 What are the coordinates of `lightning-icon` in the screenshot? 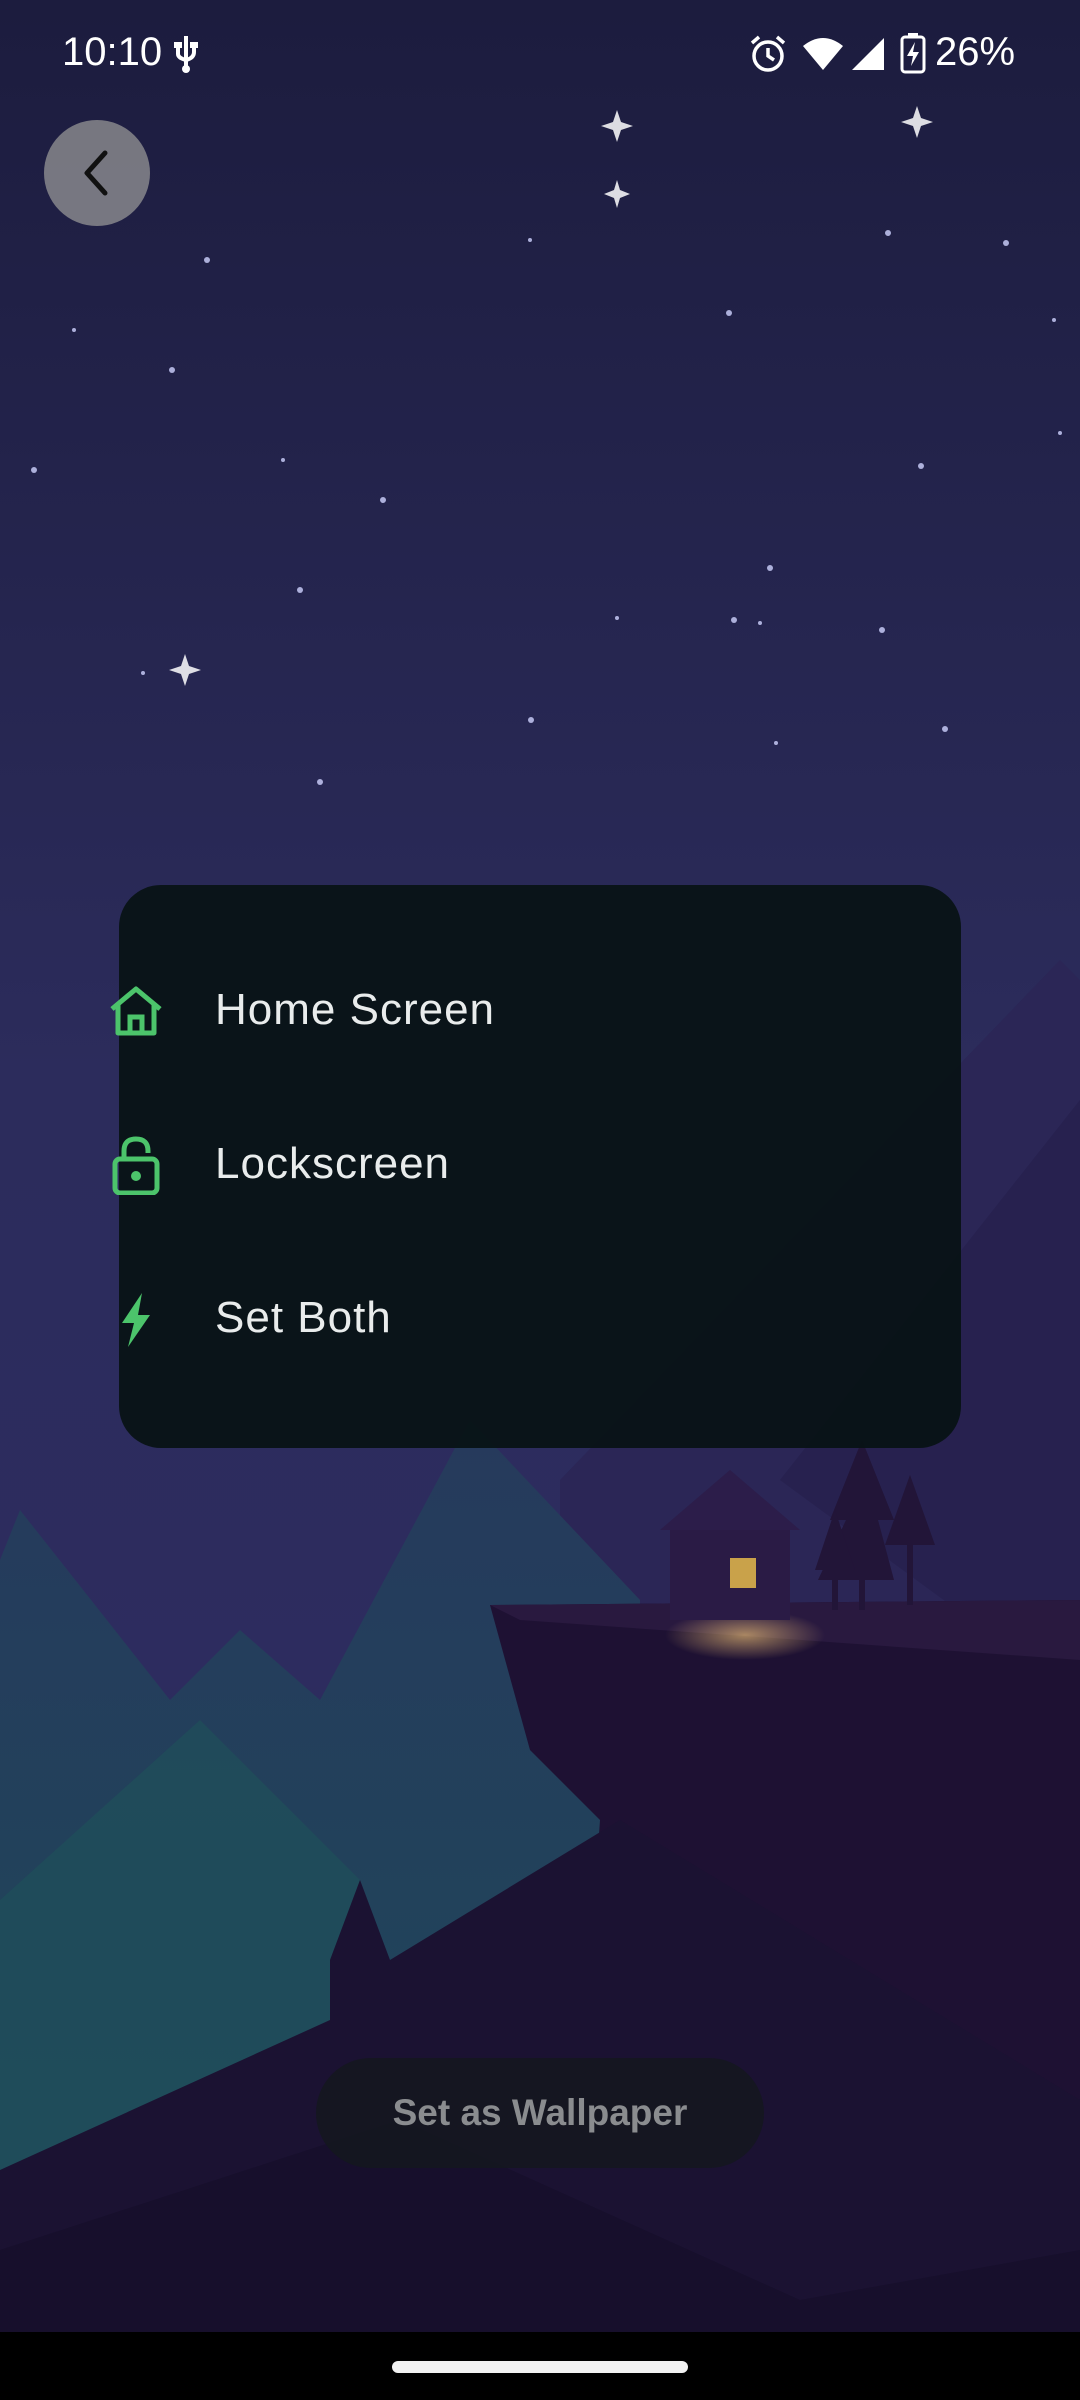 It's located at (136, 1320).